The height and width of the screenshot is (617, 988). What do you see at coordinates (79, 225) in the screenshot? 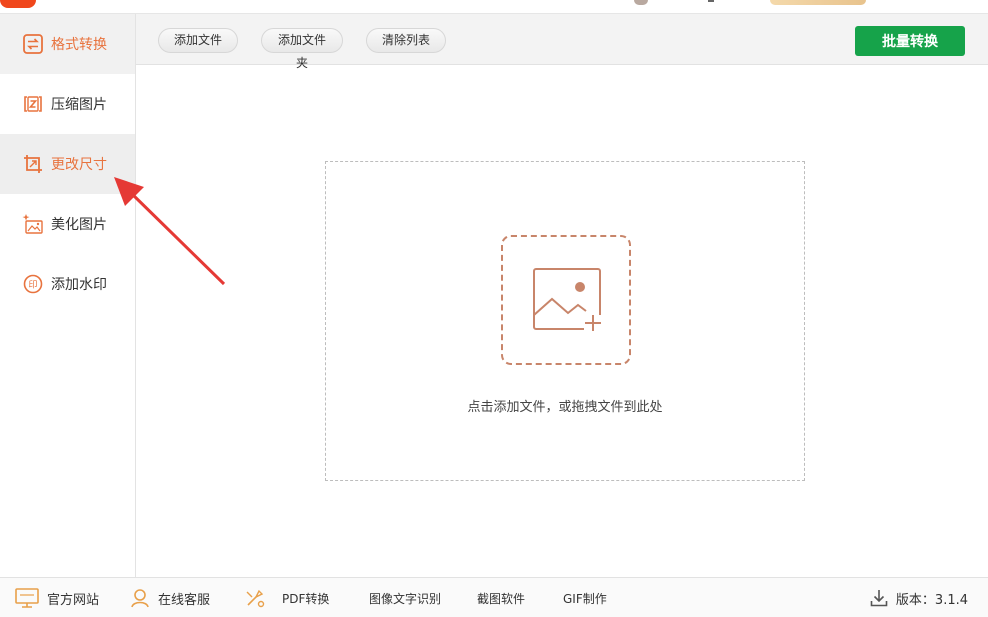
I see `sidebar-item-label: 美化图片` at bounding box center [79, 225].